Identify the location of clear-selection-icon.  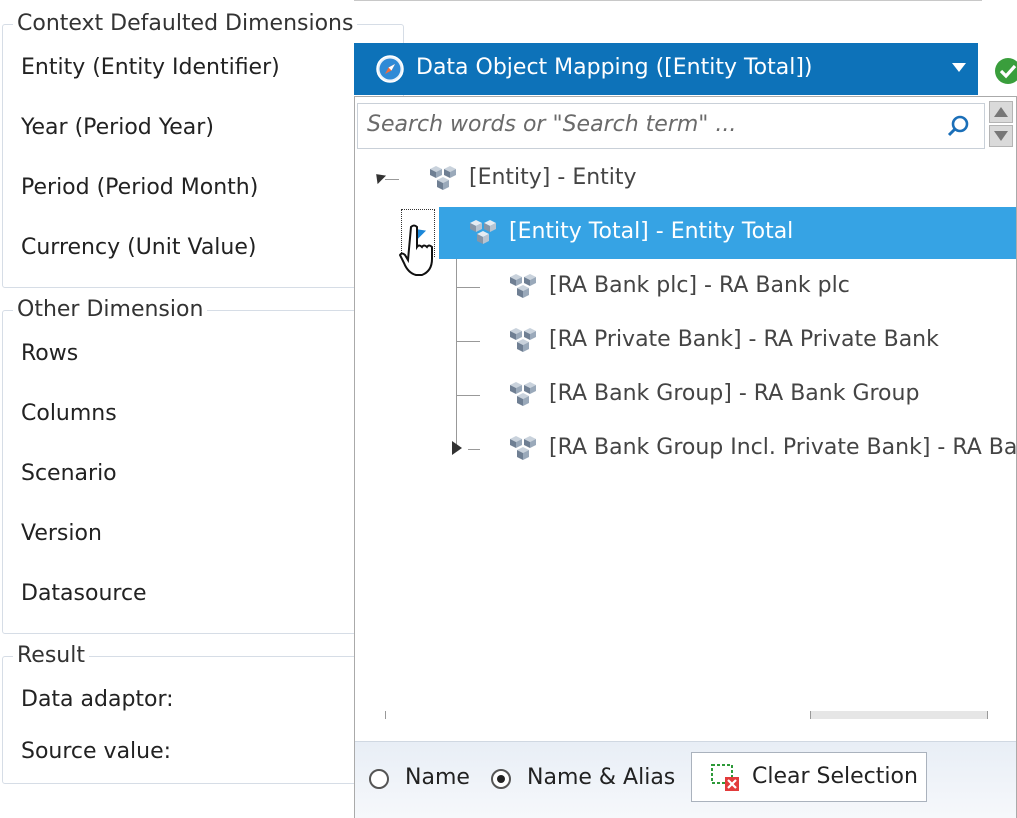
(725, 777).